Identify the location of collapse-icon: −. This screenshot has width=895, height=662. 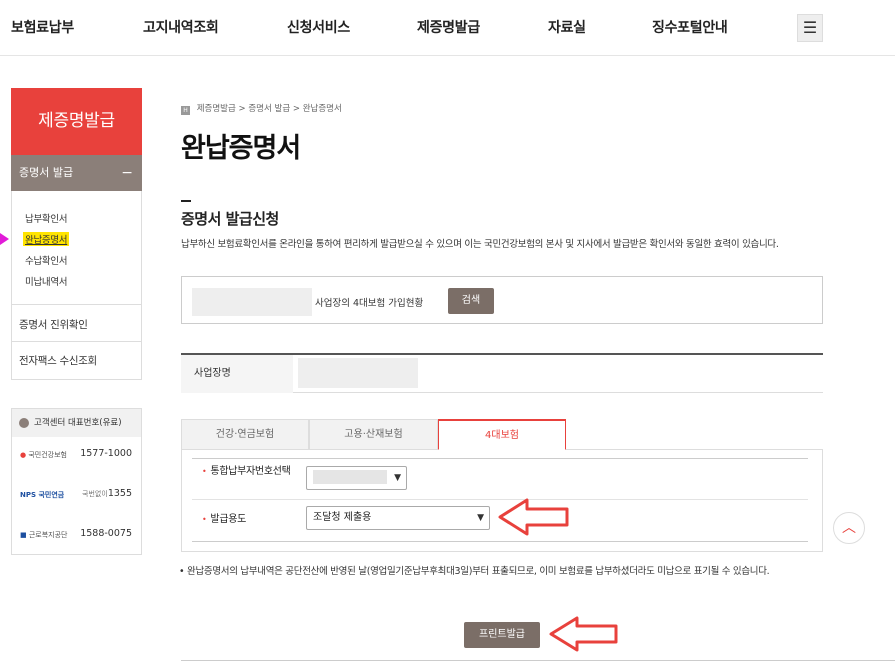
(127, 173).